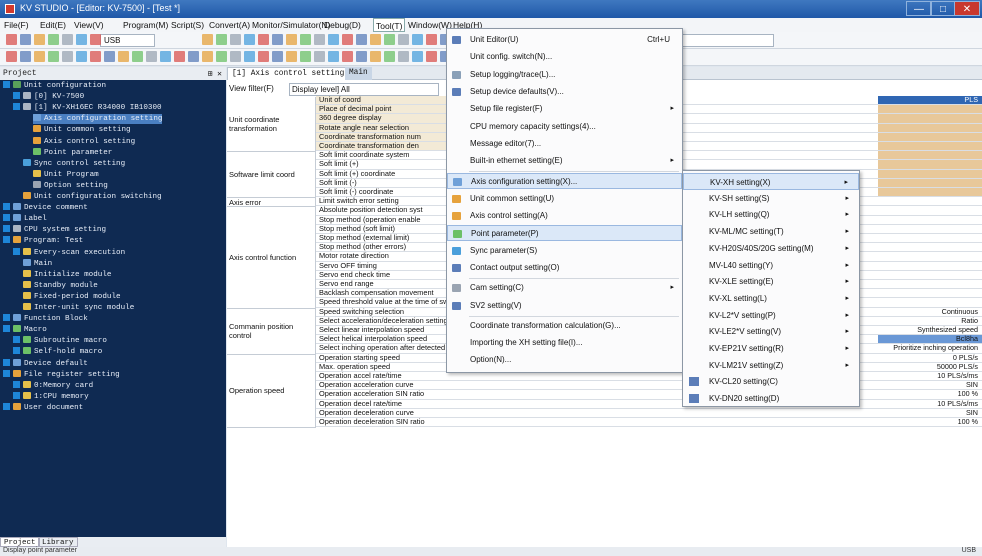 Image resolution: width=982 pixels, height=556 pixels. I want to click on tree-item: Device default, so click(45, 363).